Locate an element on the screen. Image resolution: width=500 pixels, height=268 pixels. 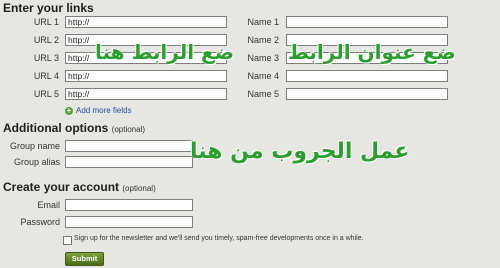
group-alias-input is located at coordinates (129, 162).